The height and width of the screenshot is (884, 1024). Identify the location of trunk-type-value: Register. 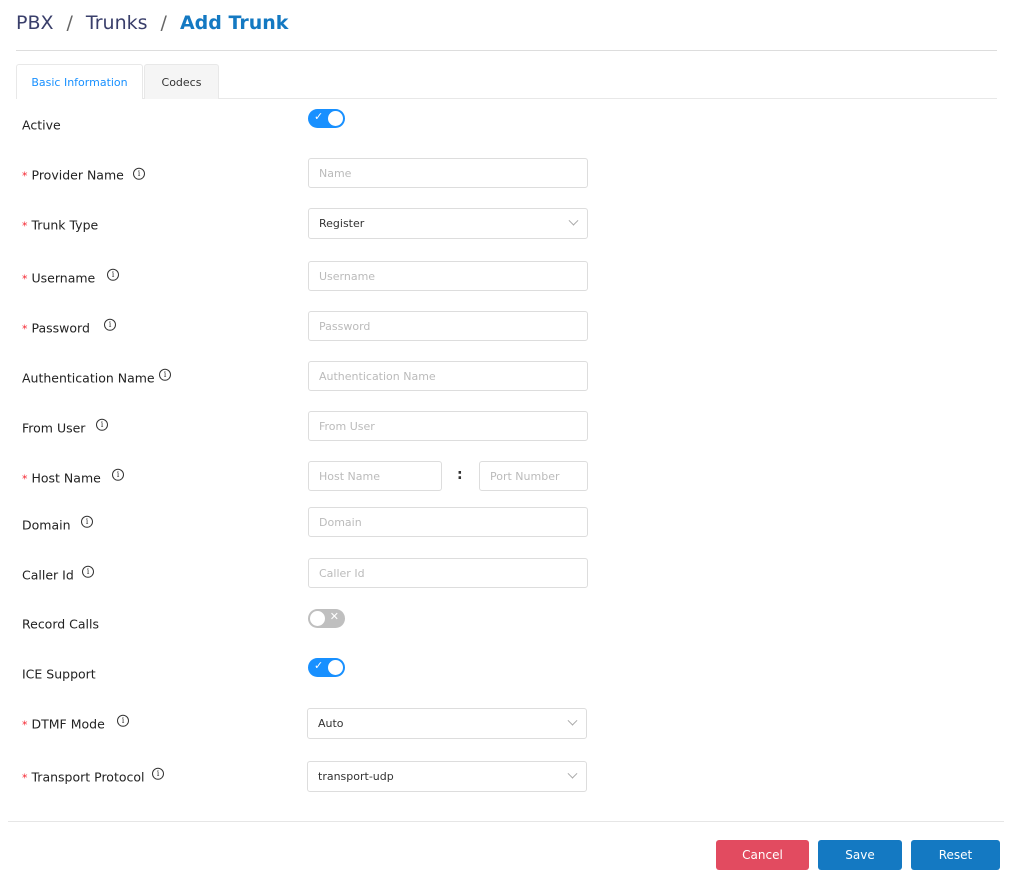
(342, 223).